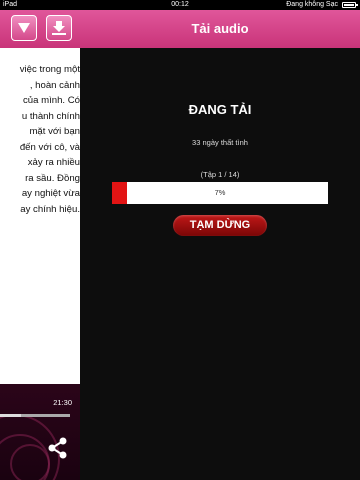 Image resolution: width=360 pixels, height=480 pixels. I want to click on text-line: ra sầu. Đồng, so click(52, 178).